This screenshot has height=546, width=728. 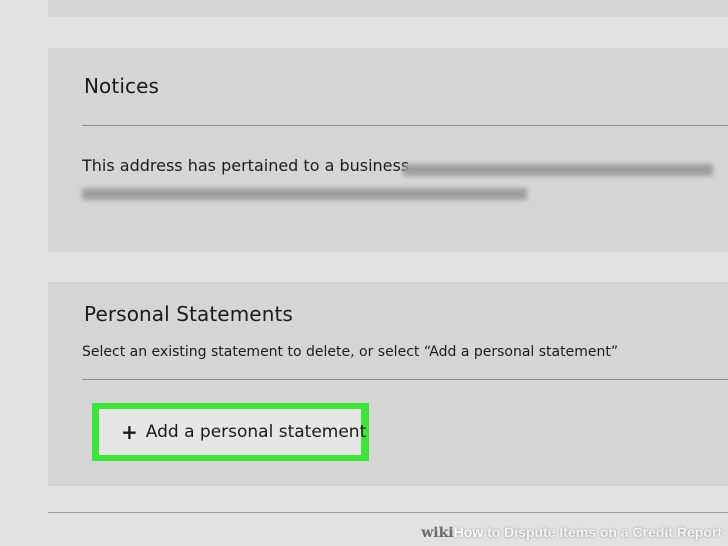 What do you see at coordinates (437, 533) in the screenshot?
I see `watermark-brand: wiki` at bounding box center [437, 533].